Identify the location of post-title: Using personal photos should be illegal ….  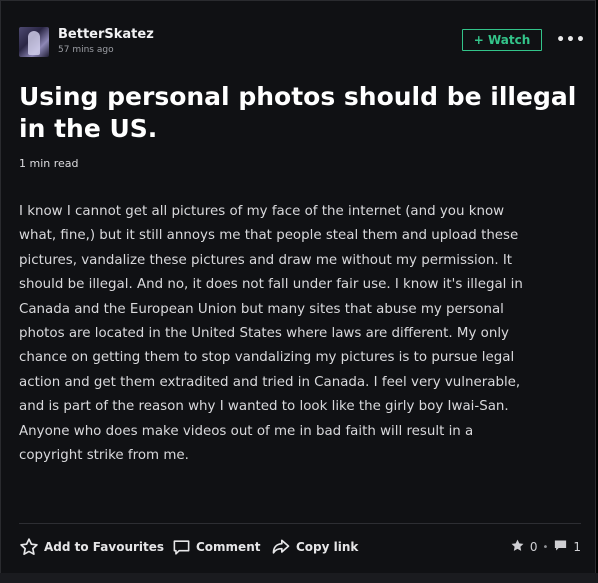
(298, 112).